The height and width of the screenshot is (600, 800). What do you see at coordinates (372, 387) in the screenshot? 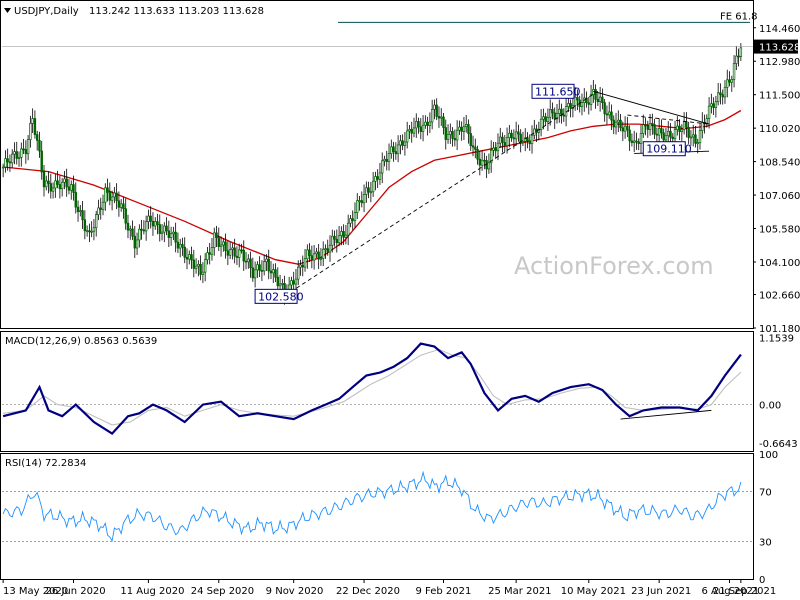
I see `macd-signal-line` at bounding box center [372, 387].